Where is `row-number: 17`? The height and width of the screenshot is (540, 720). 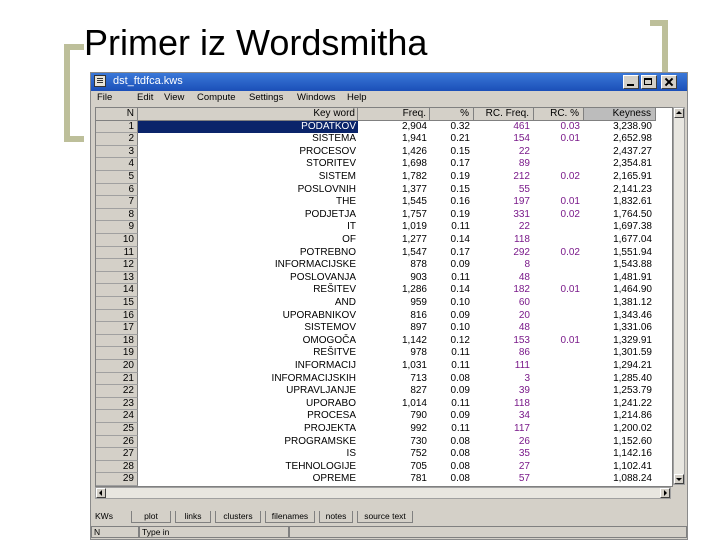 row-number: 17 is located at coordinates (117, 328).